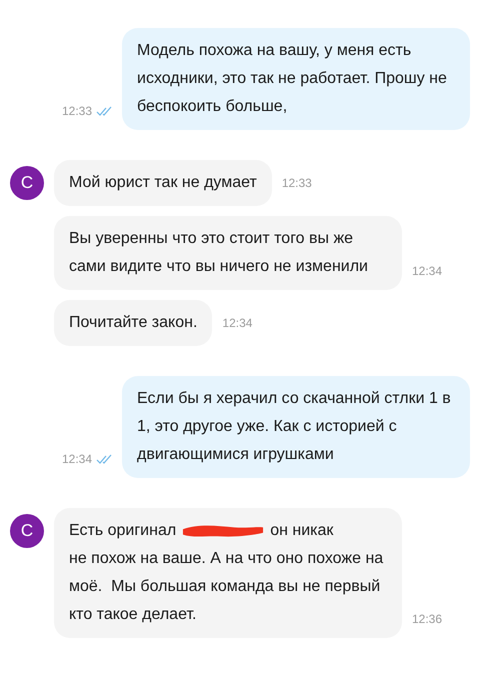  I want to click on message-text: Есть оригинал, so click(122, 531).